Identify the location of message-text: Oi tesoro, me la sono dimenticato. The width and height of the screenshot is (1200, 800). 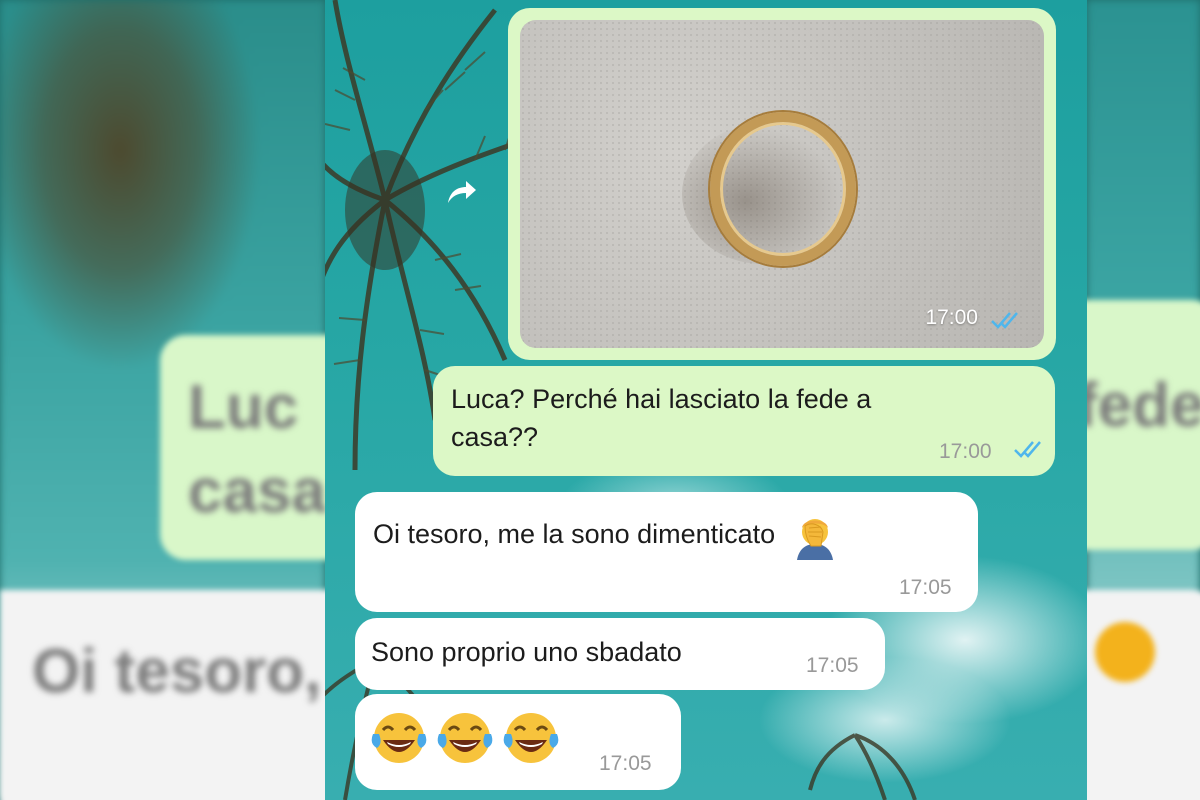
(574, 534).